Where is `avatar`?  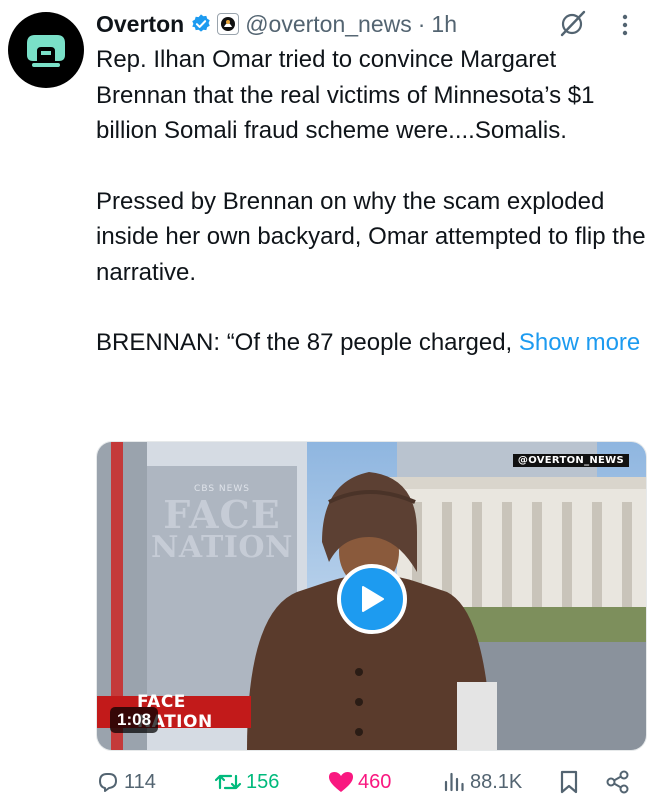
avatar is located at coordinates (46, 50).